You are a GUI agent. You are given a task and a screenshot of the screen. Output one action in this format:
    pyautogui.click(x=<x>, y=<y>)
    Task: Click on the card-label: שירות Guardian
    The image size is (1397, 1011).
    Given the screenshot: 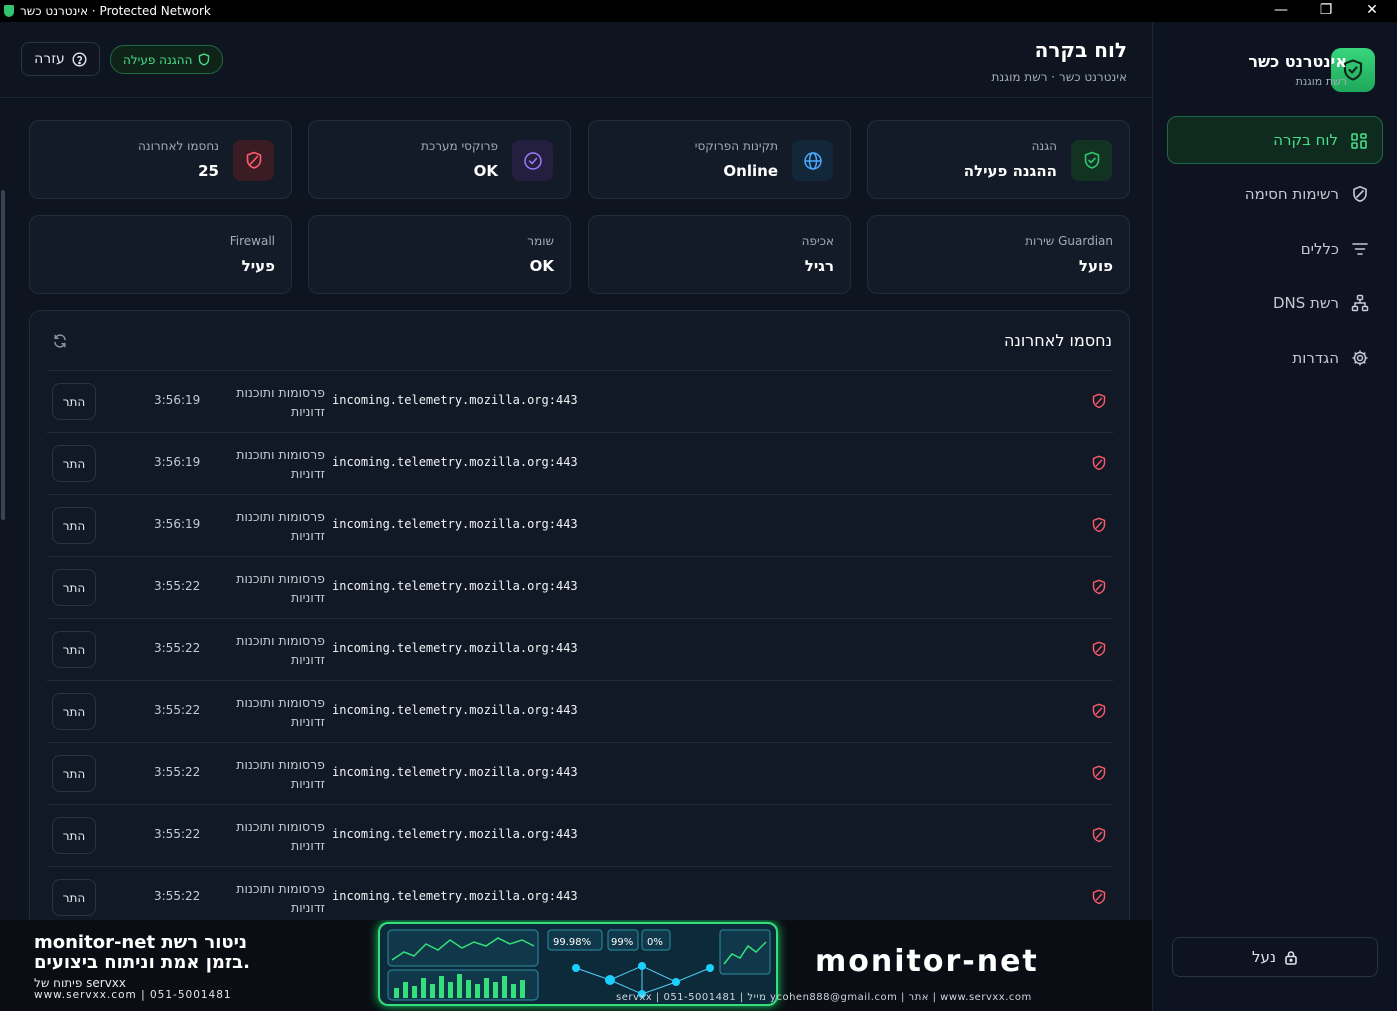 What is the action you would take?
    pyautogui.click(x=1069, y=241)
    